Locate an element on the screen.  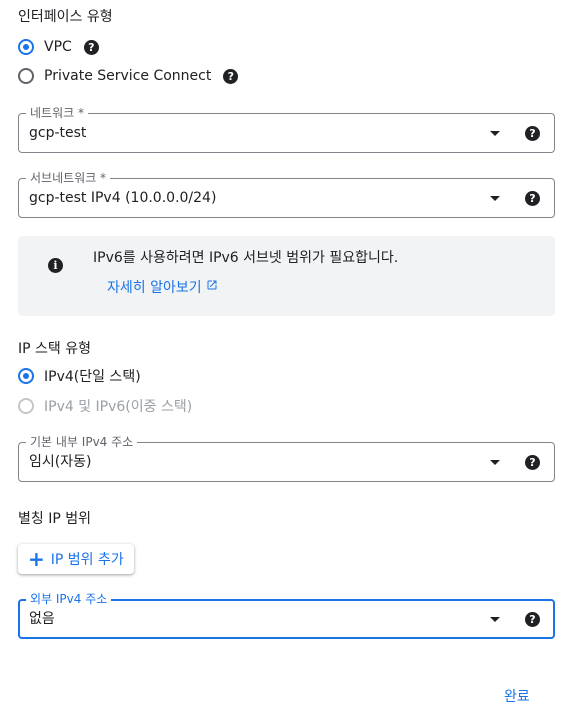
radio-private-service-connect: Private Service Connect ? is located at coordinates (128, 76).